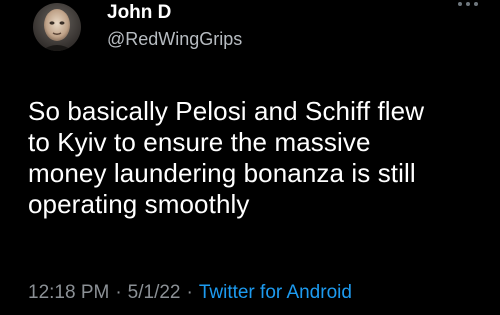 The image size is (500, 315). I want to click on tweet-text-line: operating smoothly, so click(139, 204).